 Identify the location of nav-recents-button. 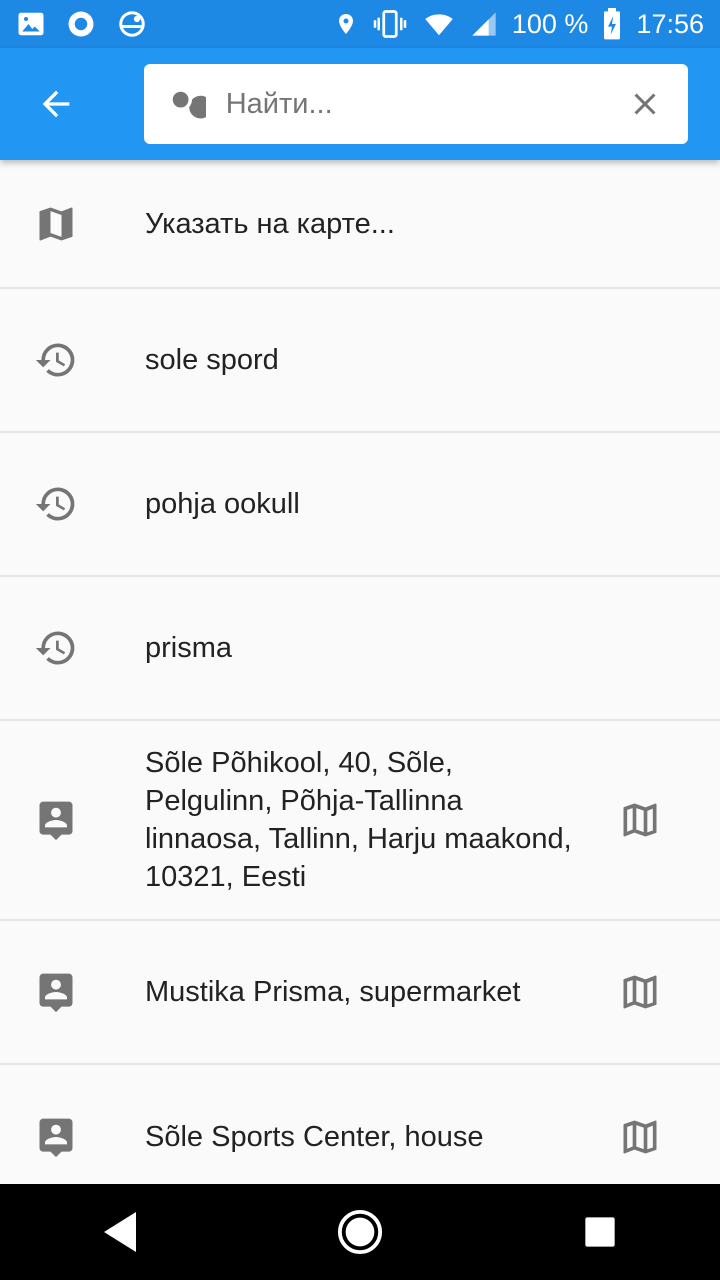
(600, 1232).